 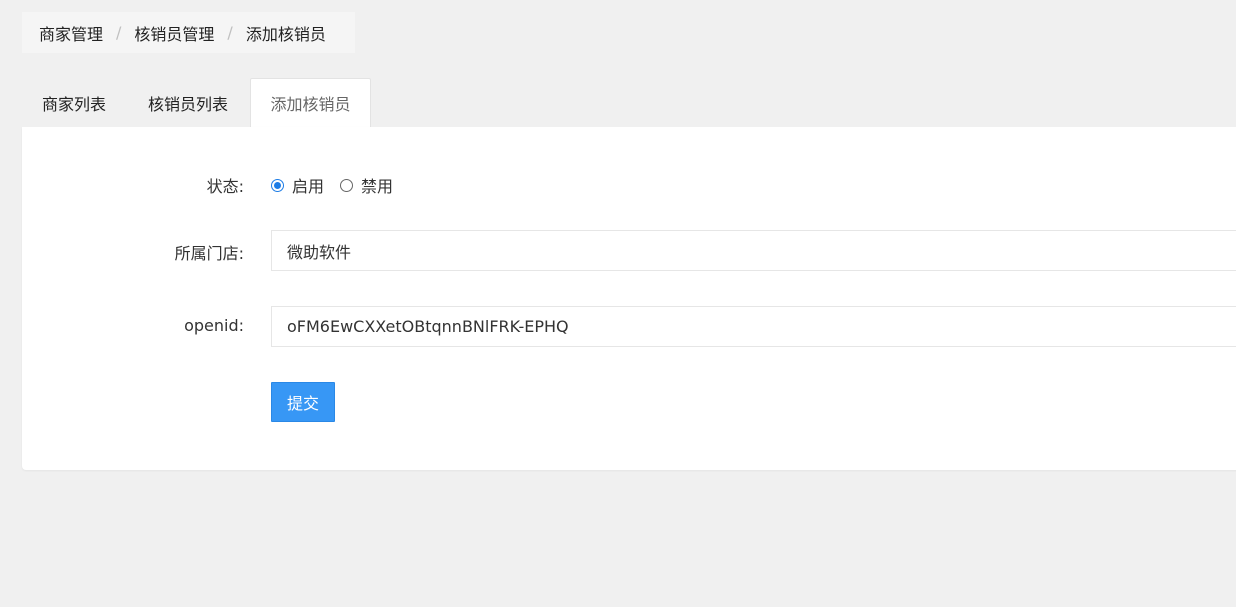 I want to click on breadcrumb-item-merchant-management: 商家管理, so click(x=71, y=33).